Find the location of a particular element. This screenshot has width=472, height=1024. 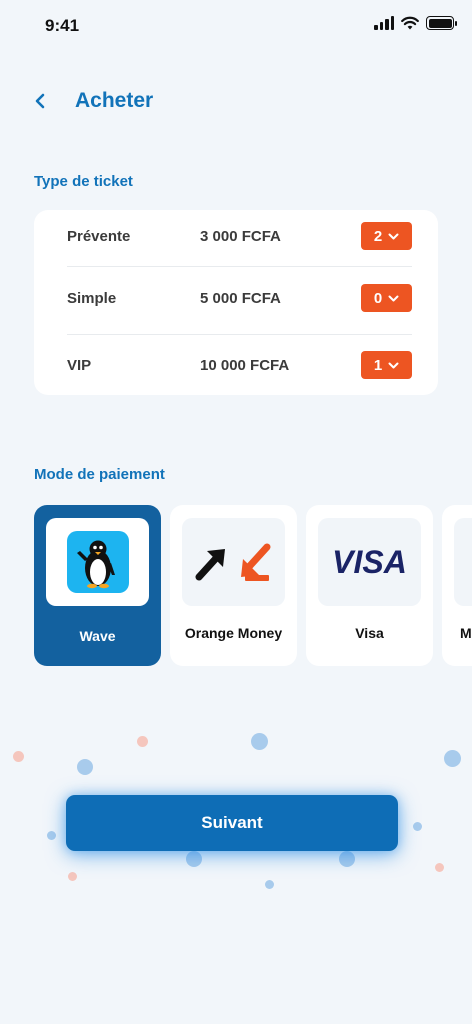

payment-methods-carousel: Wave Orange Money VISA Visa M is located at coordinates (253, 586).